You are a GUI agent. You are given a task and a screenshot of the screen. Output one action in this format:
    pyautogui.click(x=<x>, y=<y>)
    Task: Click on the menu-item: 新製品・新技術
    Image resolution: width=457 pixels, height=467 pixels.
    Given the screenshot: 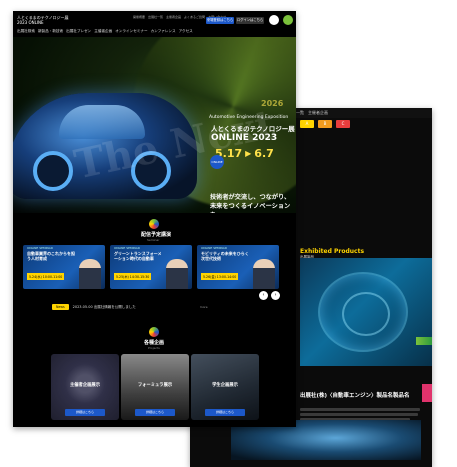 What is the action you would take?
    pyautogui.click(x=50, y=31)
    